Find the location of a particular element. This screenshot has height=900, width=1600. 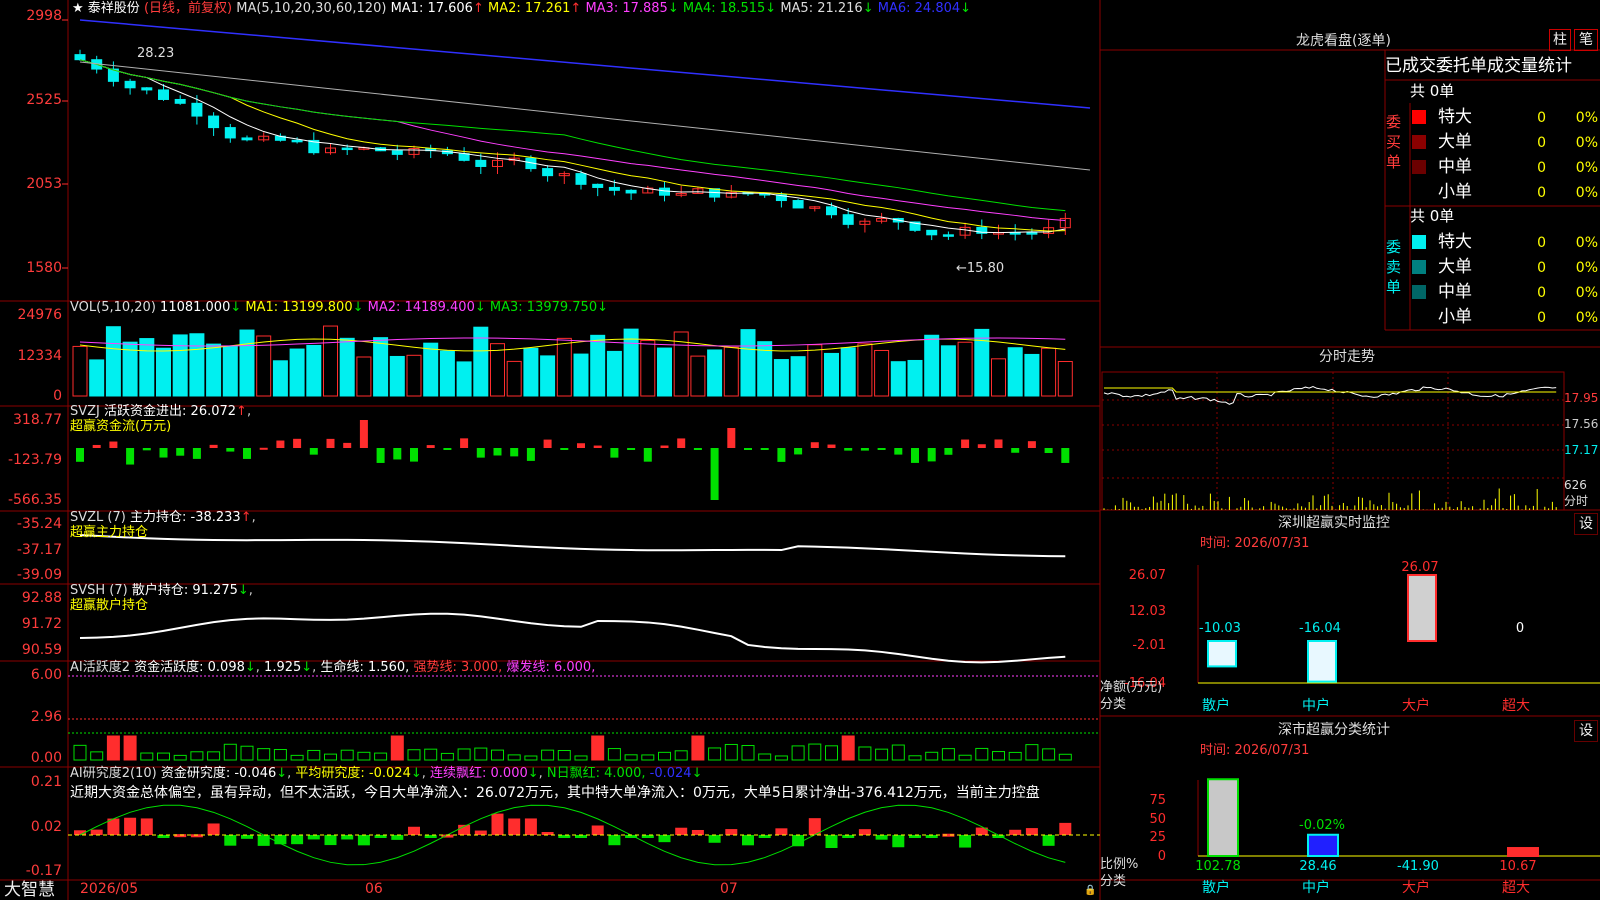

stats-category: 散户 is located at coordinates (1216, 887).